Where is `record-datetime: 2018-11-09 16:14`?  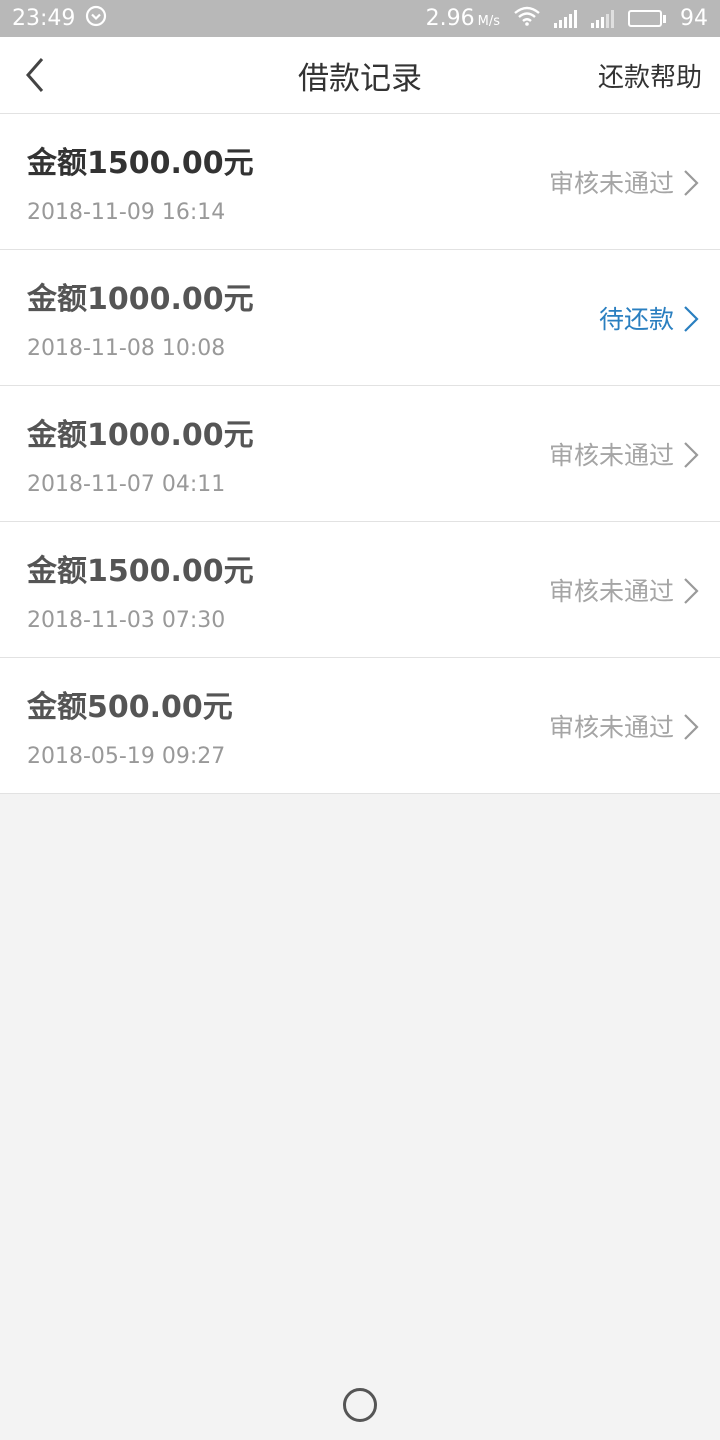
record-datetime: 2018-11-09 16:14 is located at coordinates (126, 212).